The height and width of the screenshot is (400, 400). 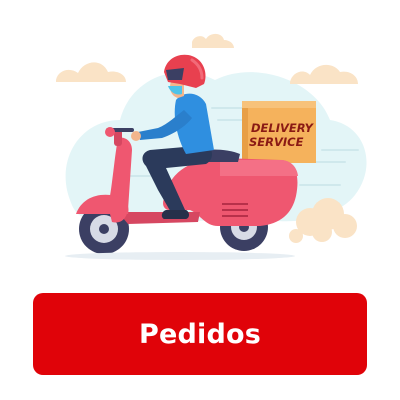 What do you see at coordinates (324, 74) in the screenshot?
I see `cloud-right` at bounding box center [324, 74].